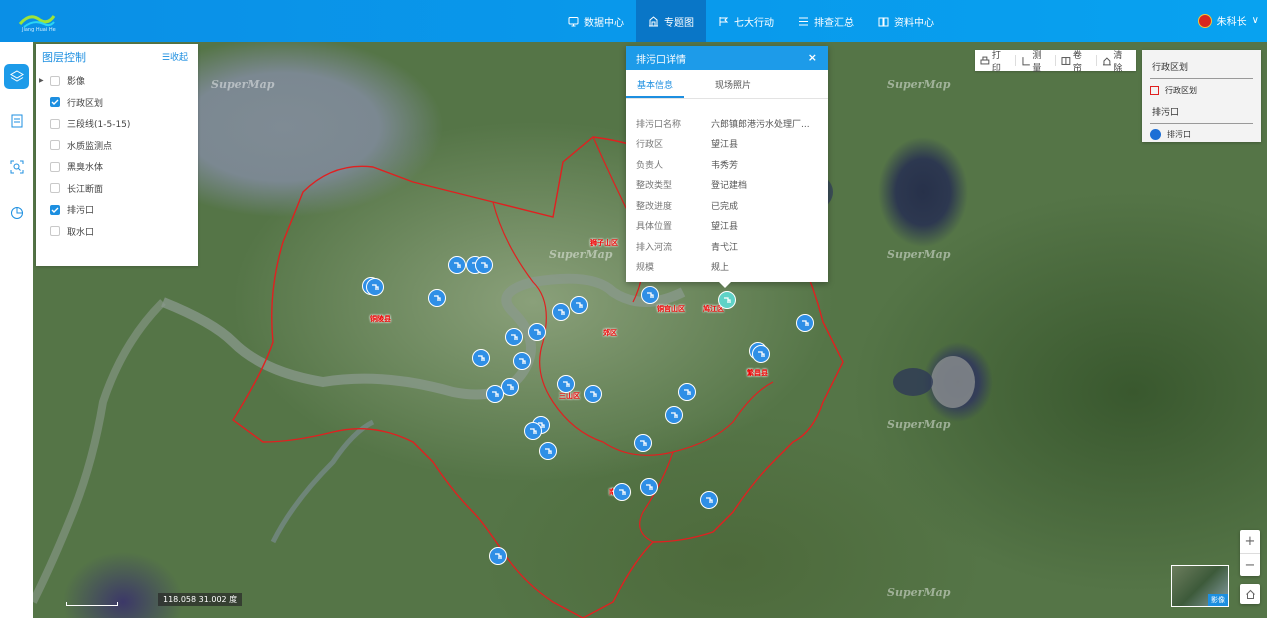 The width and height of the screenshot is (1267, 618). What do you see at coordinates (117, 167) in the screenshot?
I see `layer-item-black-odor-water: 黑臭水体` at bounding box center [117, 167].